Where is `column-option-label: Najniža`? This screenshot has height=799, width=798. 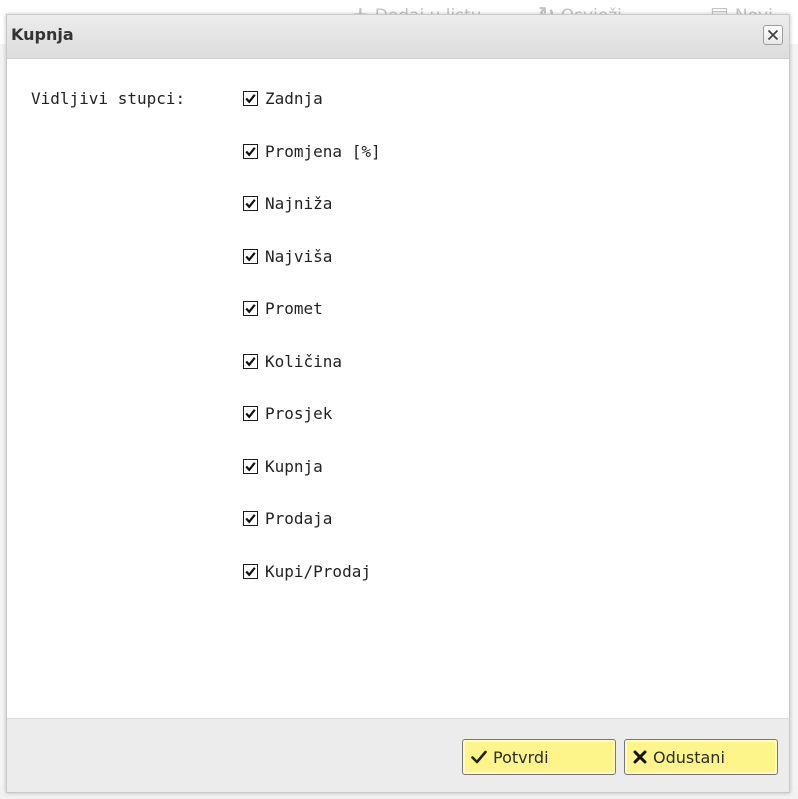
column-option-label: Najniža is located at coordinates (299, 203).